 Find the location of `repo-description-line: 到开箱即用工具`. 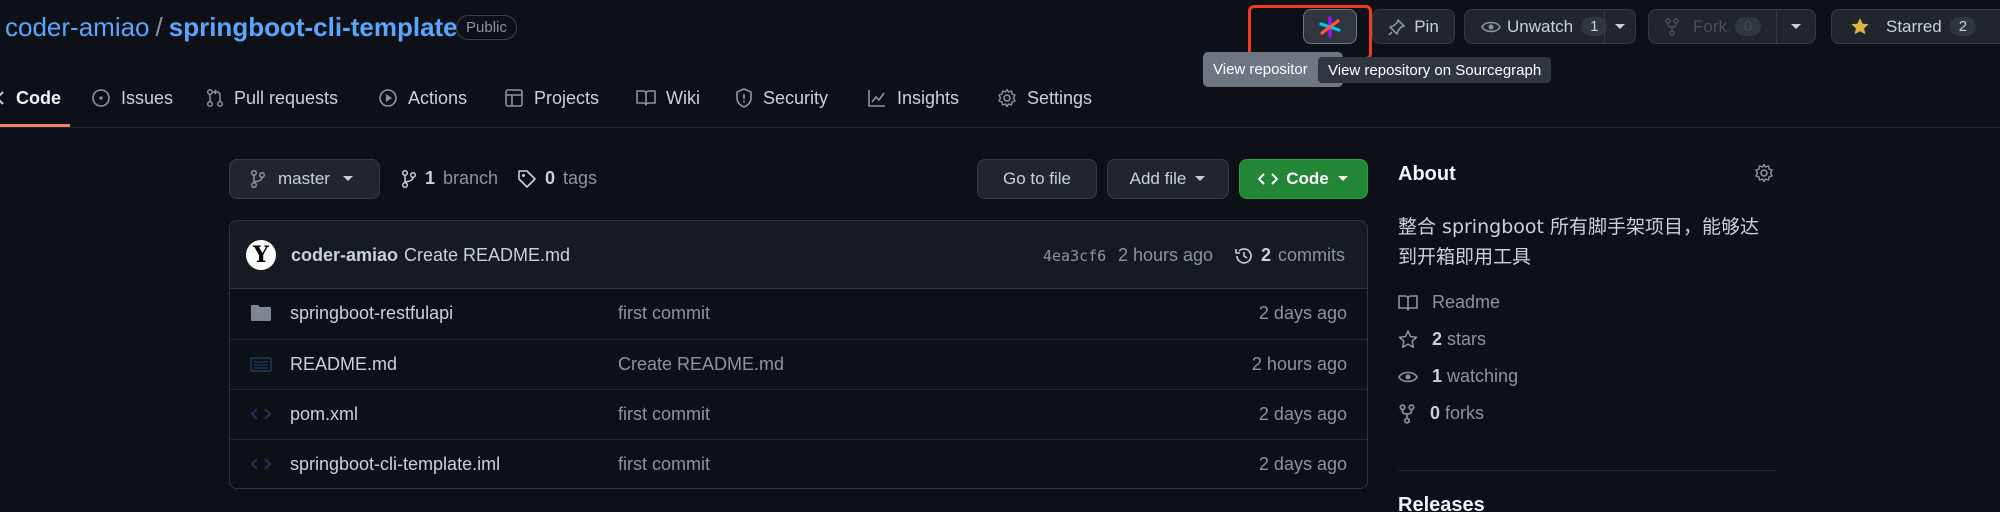

repo-description-line: 到开箱即用工具 is located at coordinates (1465, 257).